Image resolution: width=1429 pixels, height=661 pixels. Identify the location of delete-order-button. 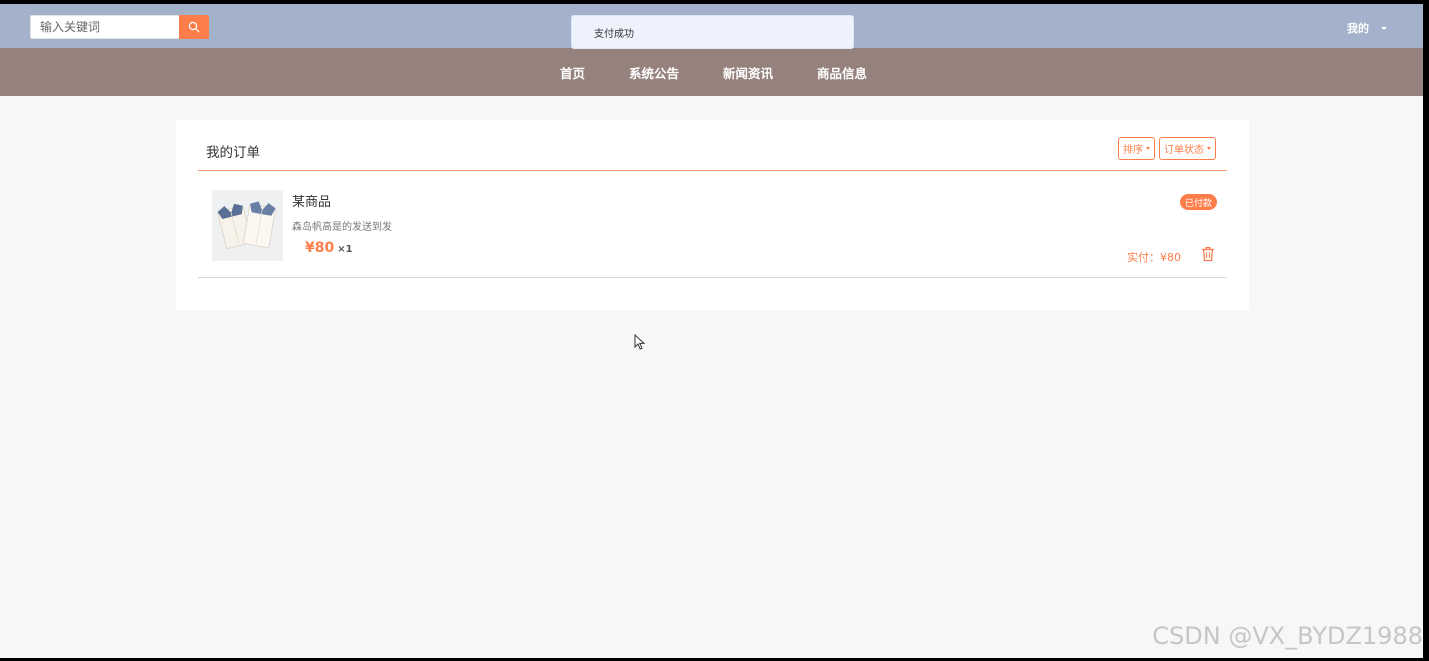
(1208, 254).